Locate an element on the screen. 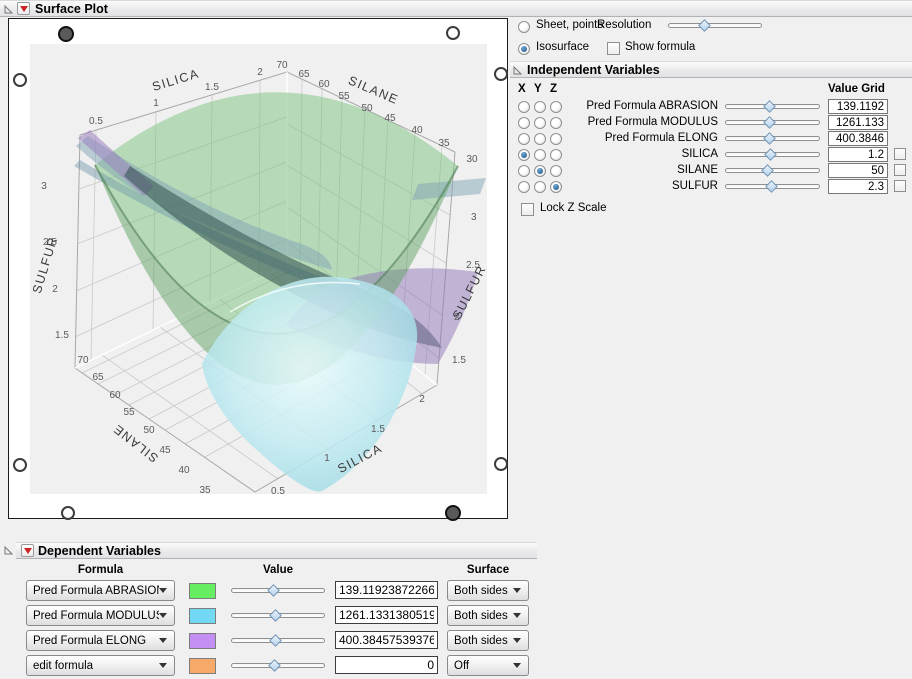 Image resolution: width=912 pixels, height=679 pixels. iv-abrasion-x-radio is located at coordinates (524, 107).